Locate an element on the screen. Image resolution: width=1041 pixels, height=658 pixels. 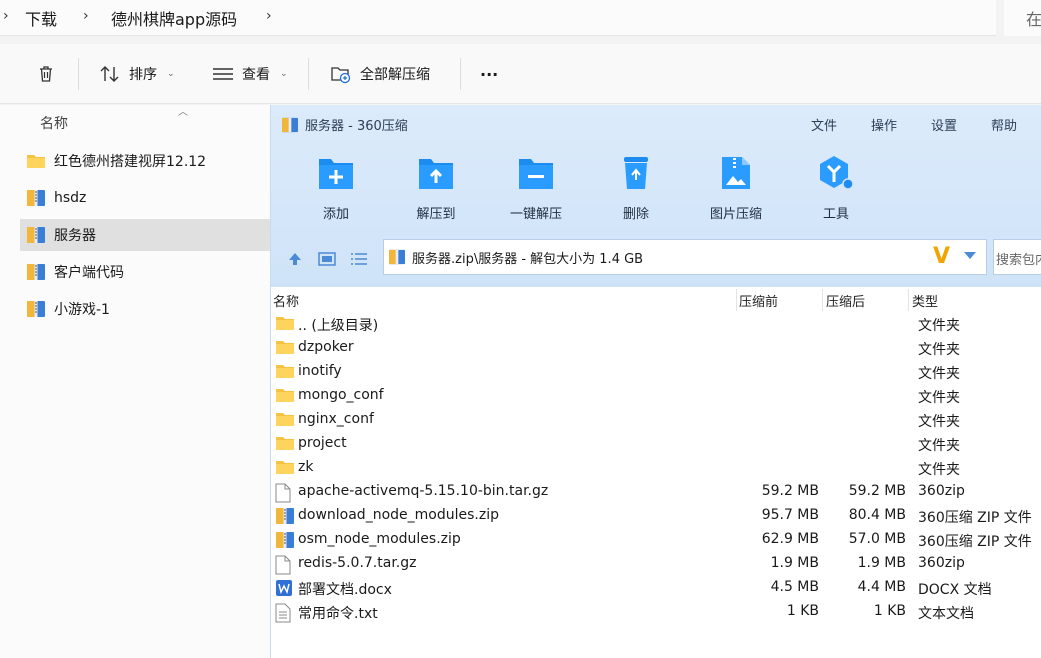
tools-button: 工具 is located at coordinates (836, 188).